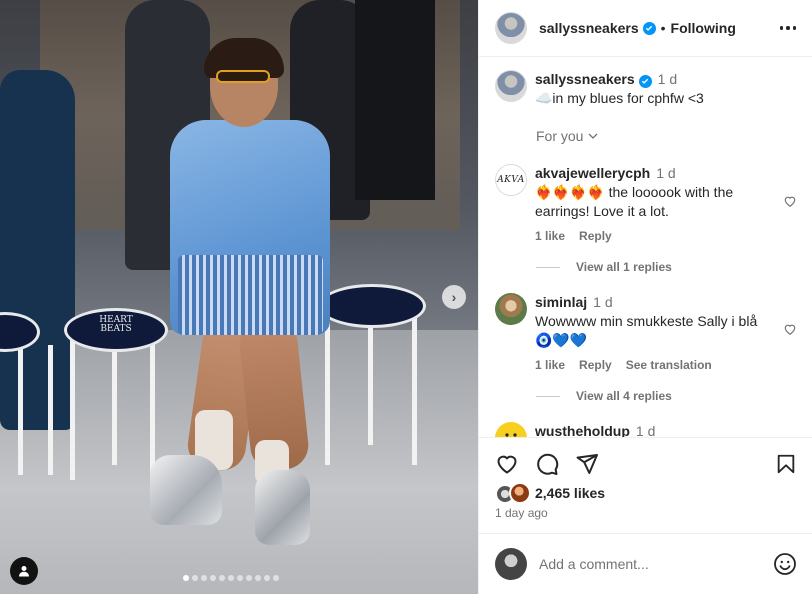 This screenshot has width=812, height=594. Describe the element at coordinates (589, 28) in the screenshot. I see `author-username: sallyssneakers` at that location.